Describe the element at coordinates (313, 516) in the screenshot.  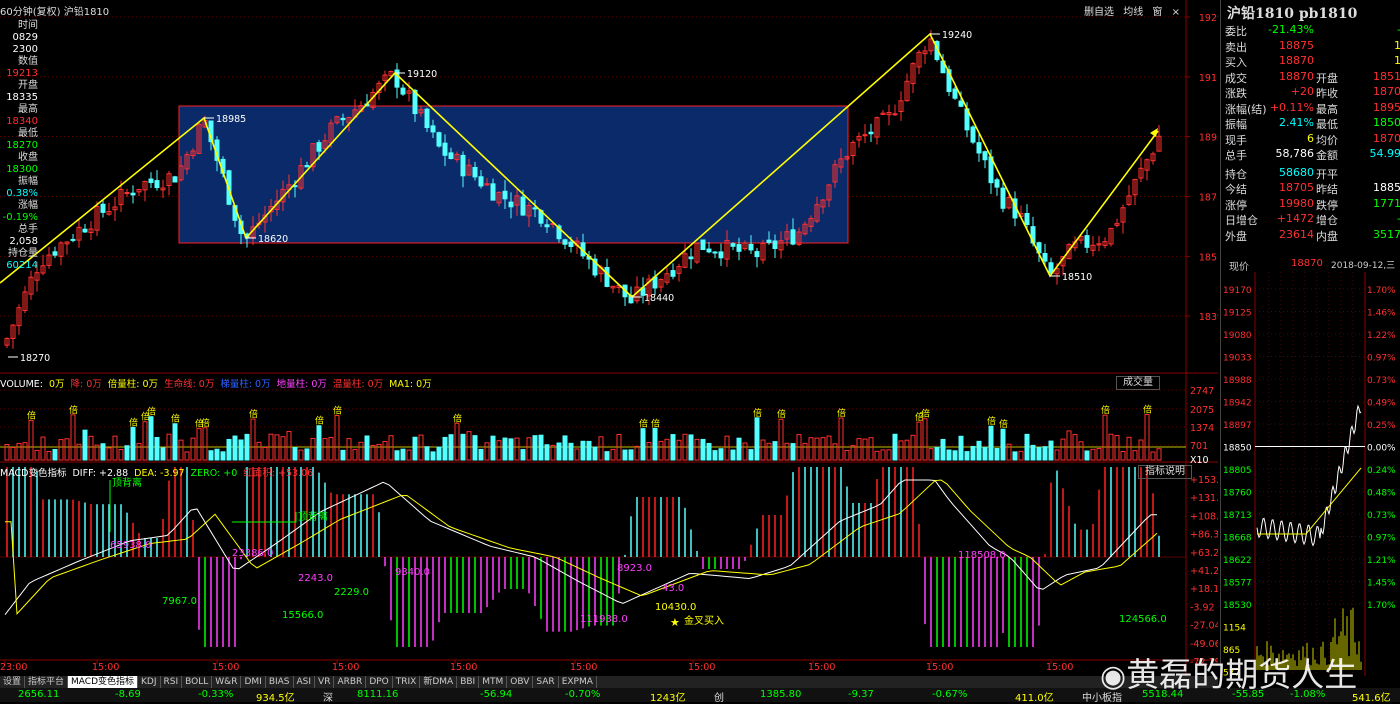
I see `macd-annotation: 顶背离` at that location.